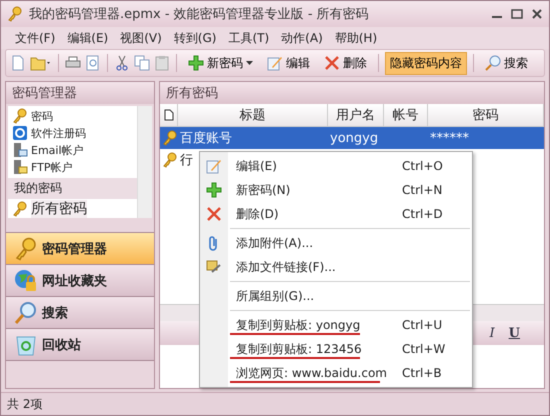 This screenshot has height=416, width=550. I want to click on table-cell: ******, so click(449, 138).